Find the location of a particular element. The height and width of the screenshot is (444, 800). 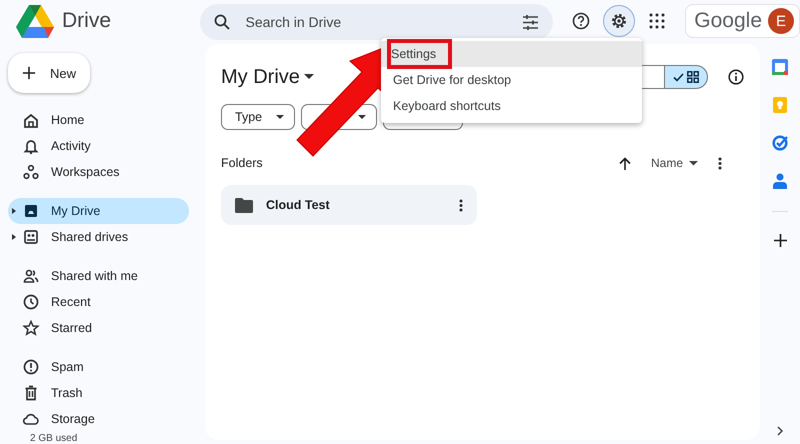

help-icon is located at coordinates (581, 21).